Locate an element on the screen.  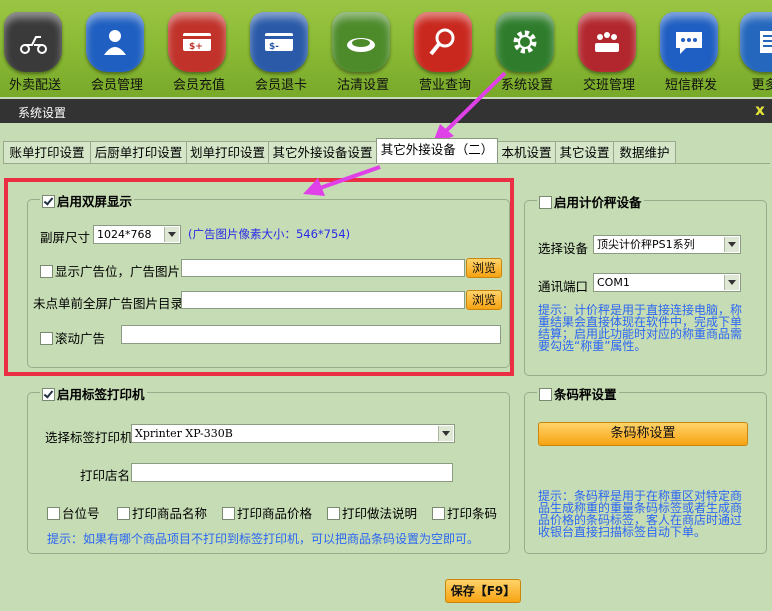
printer-value: Xprinter XP-330B is located at coordinates (184, 433).